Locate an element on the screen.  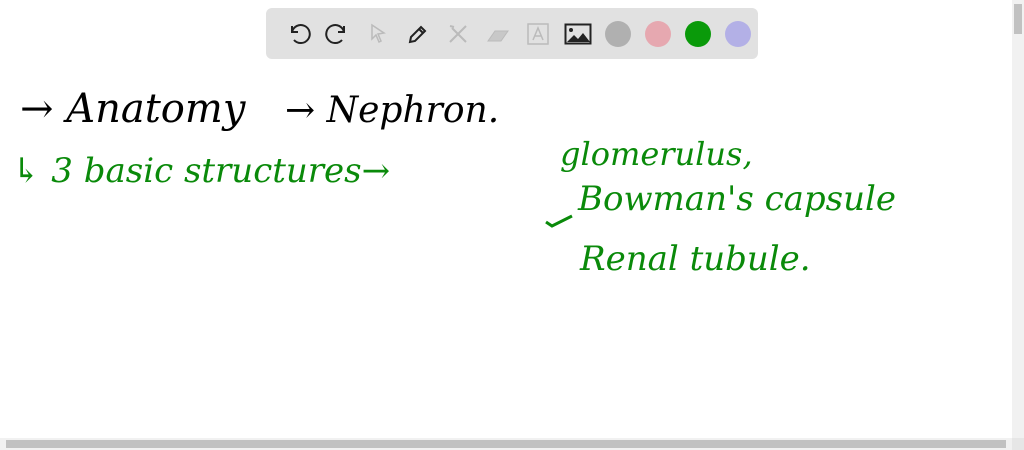
tools-icon is located at coordinates (458, 33).